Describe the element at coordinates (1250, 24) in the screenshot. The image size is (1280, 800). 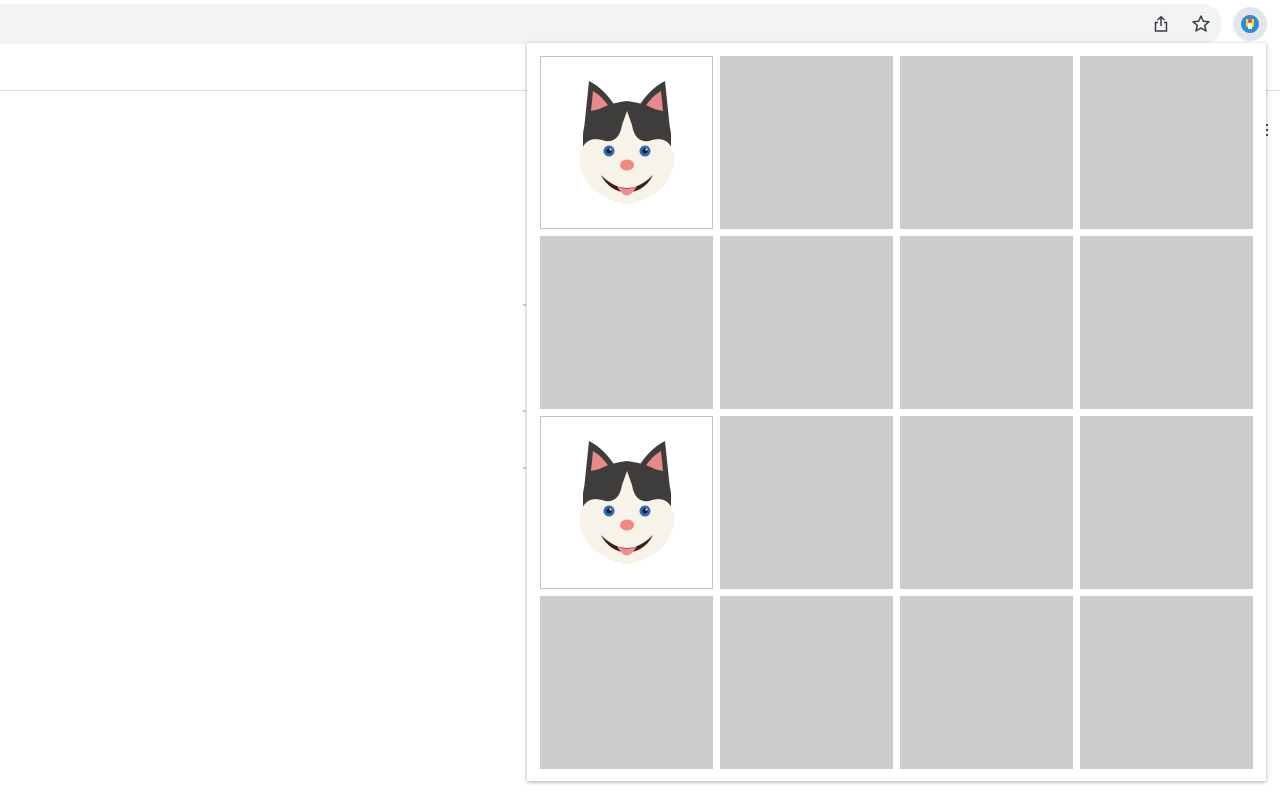
I see `memory-game-extension-icon` at that location.